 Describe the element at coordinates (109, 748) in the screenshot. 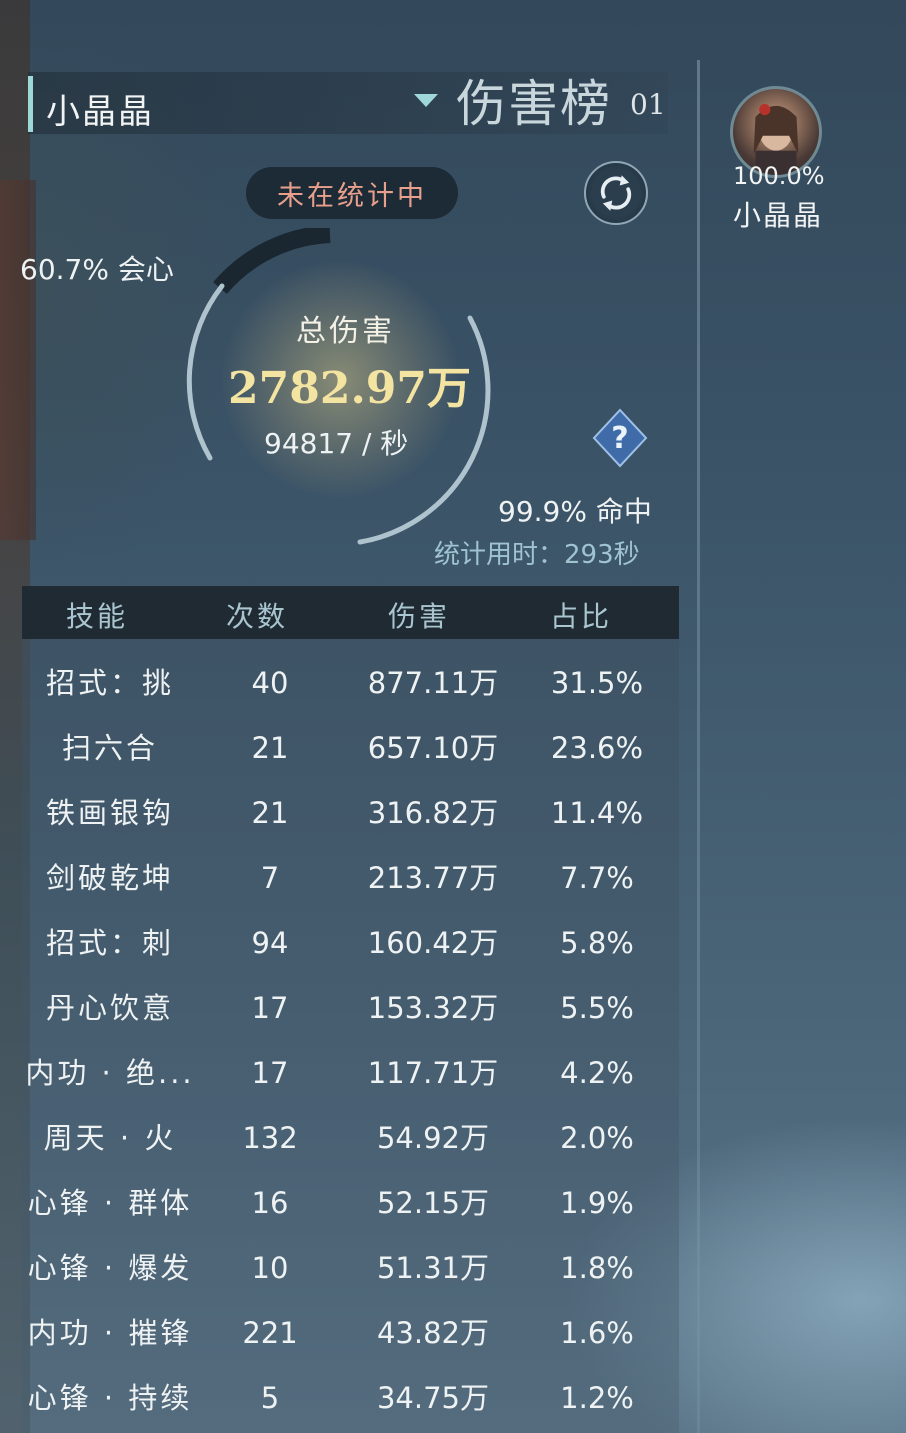

I see `skill-name-cell: 扫六合` at that location.